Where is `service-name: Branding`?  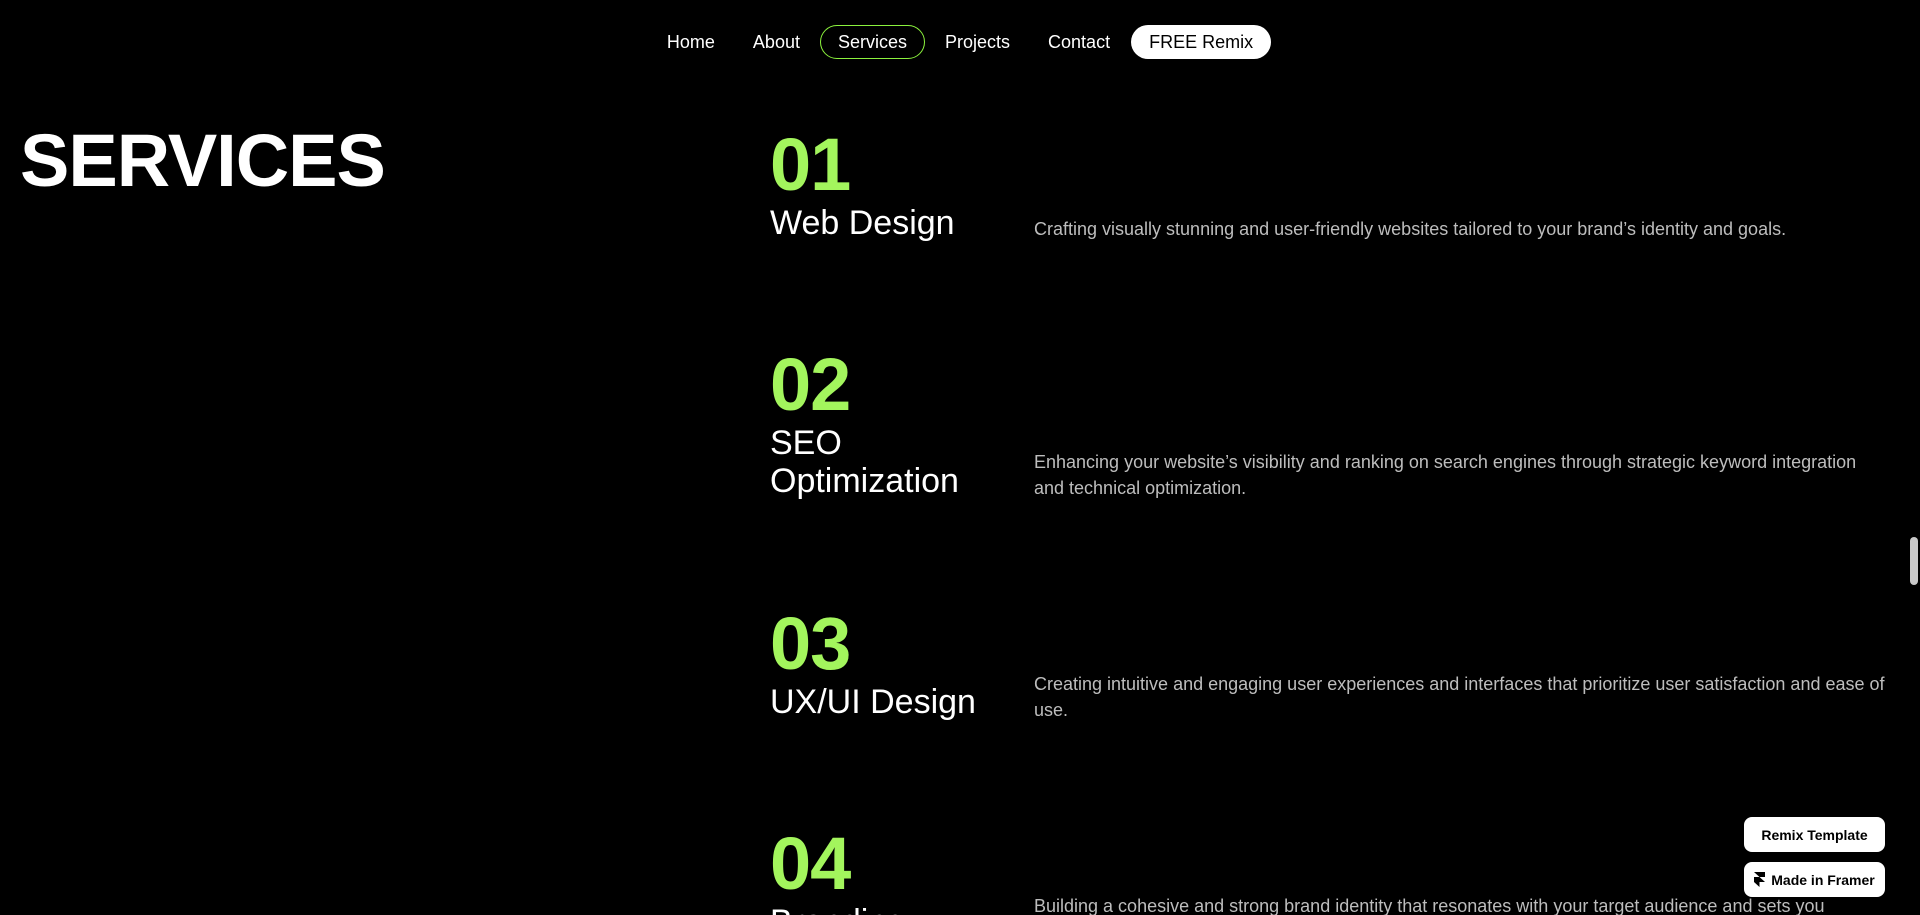
service-name: Branding is located at coordinates (880, 909).